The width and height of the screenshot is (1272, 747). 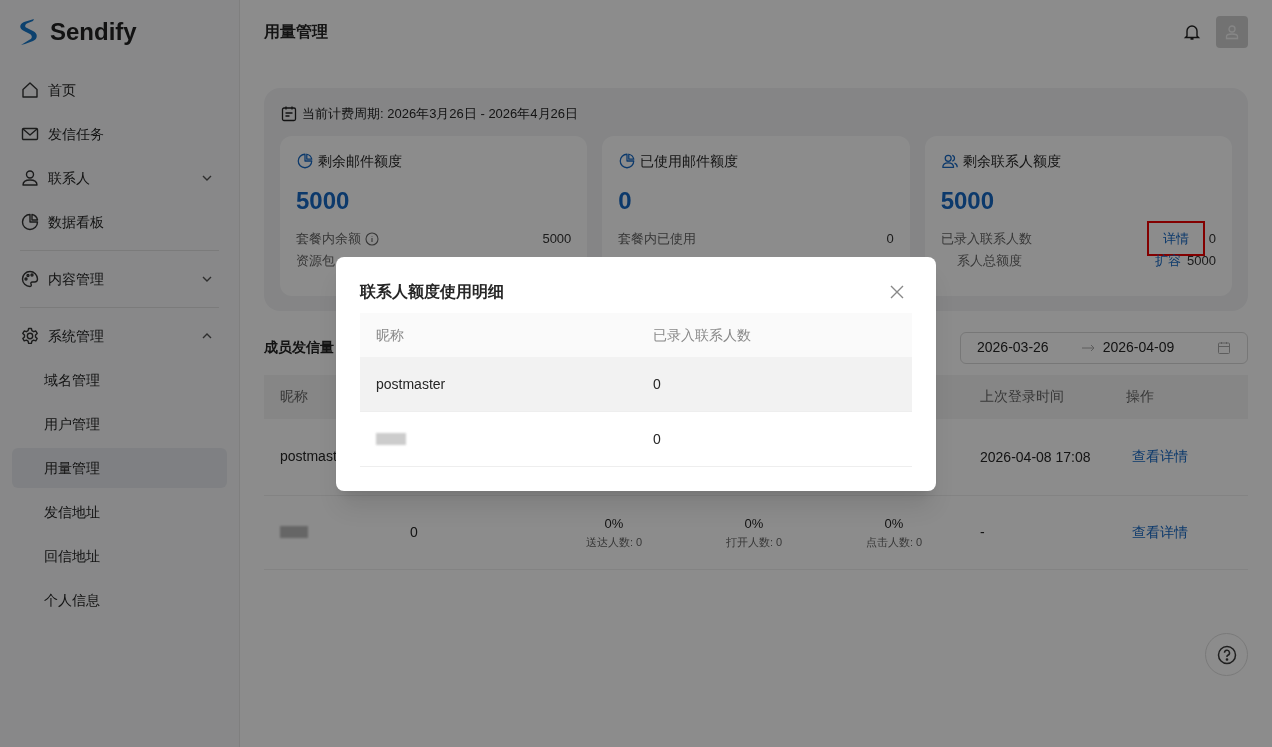 I want to click on notification-bell-icon, so click(x=1192, y=32).